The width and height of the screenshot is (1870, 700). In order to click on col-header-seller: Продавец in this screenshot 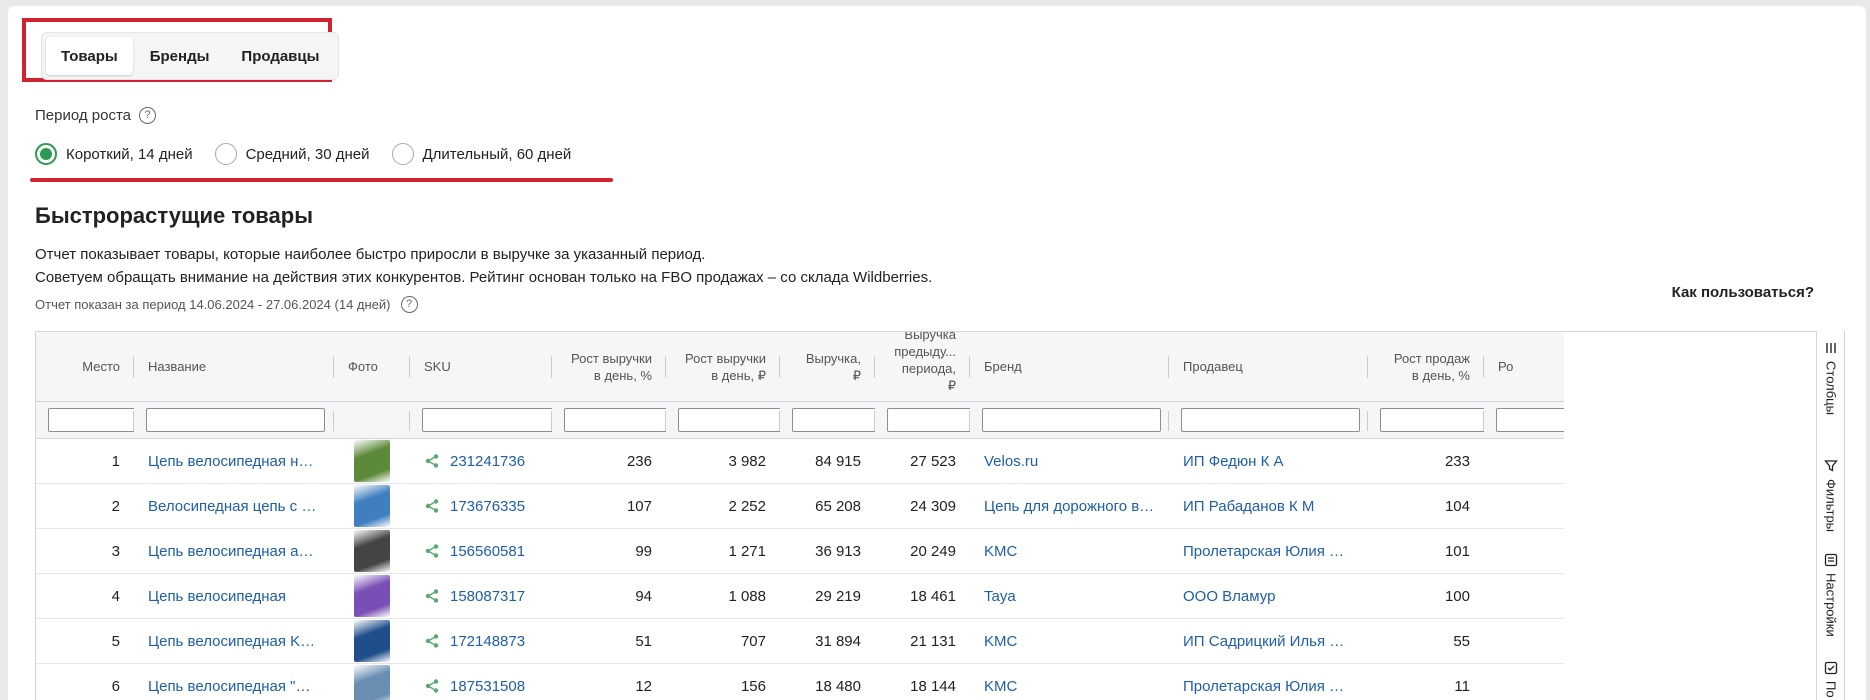, I will do `click(1268, 366)`.